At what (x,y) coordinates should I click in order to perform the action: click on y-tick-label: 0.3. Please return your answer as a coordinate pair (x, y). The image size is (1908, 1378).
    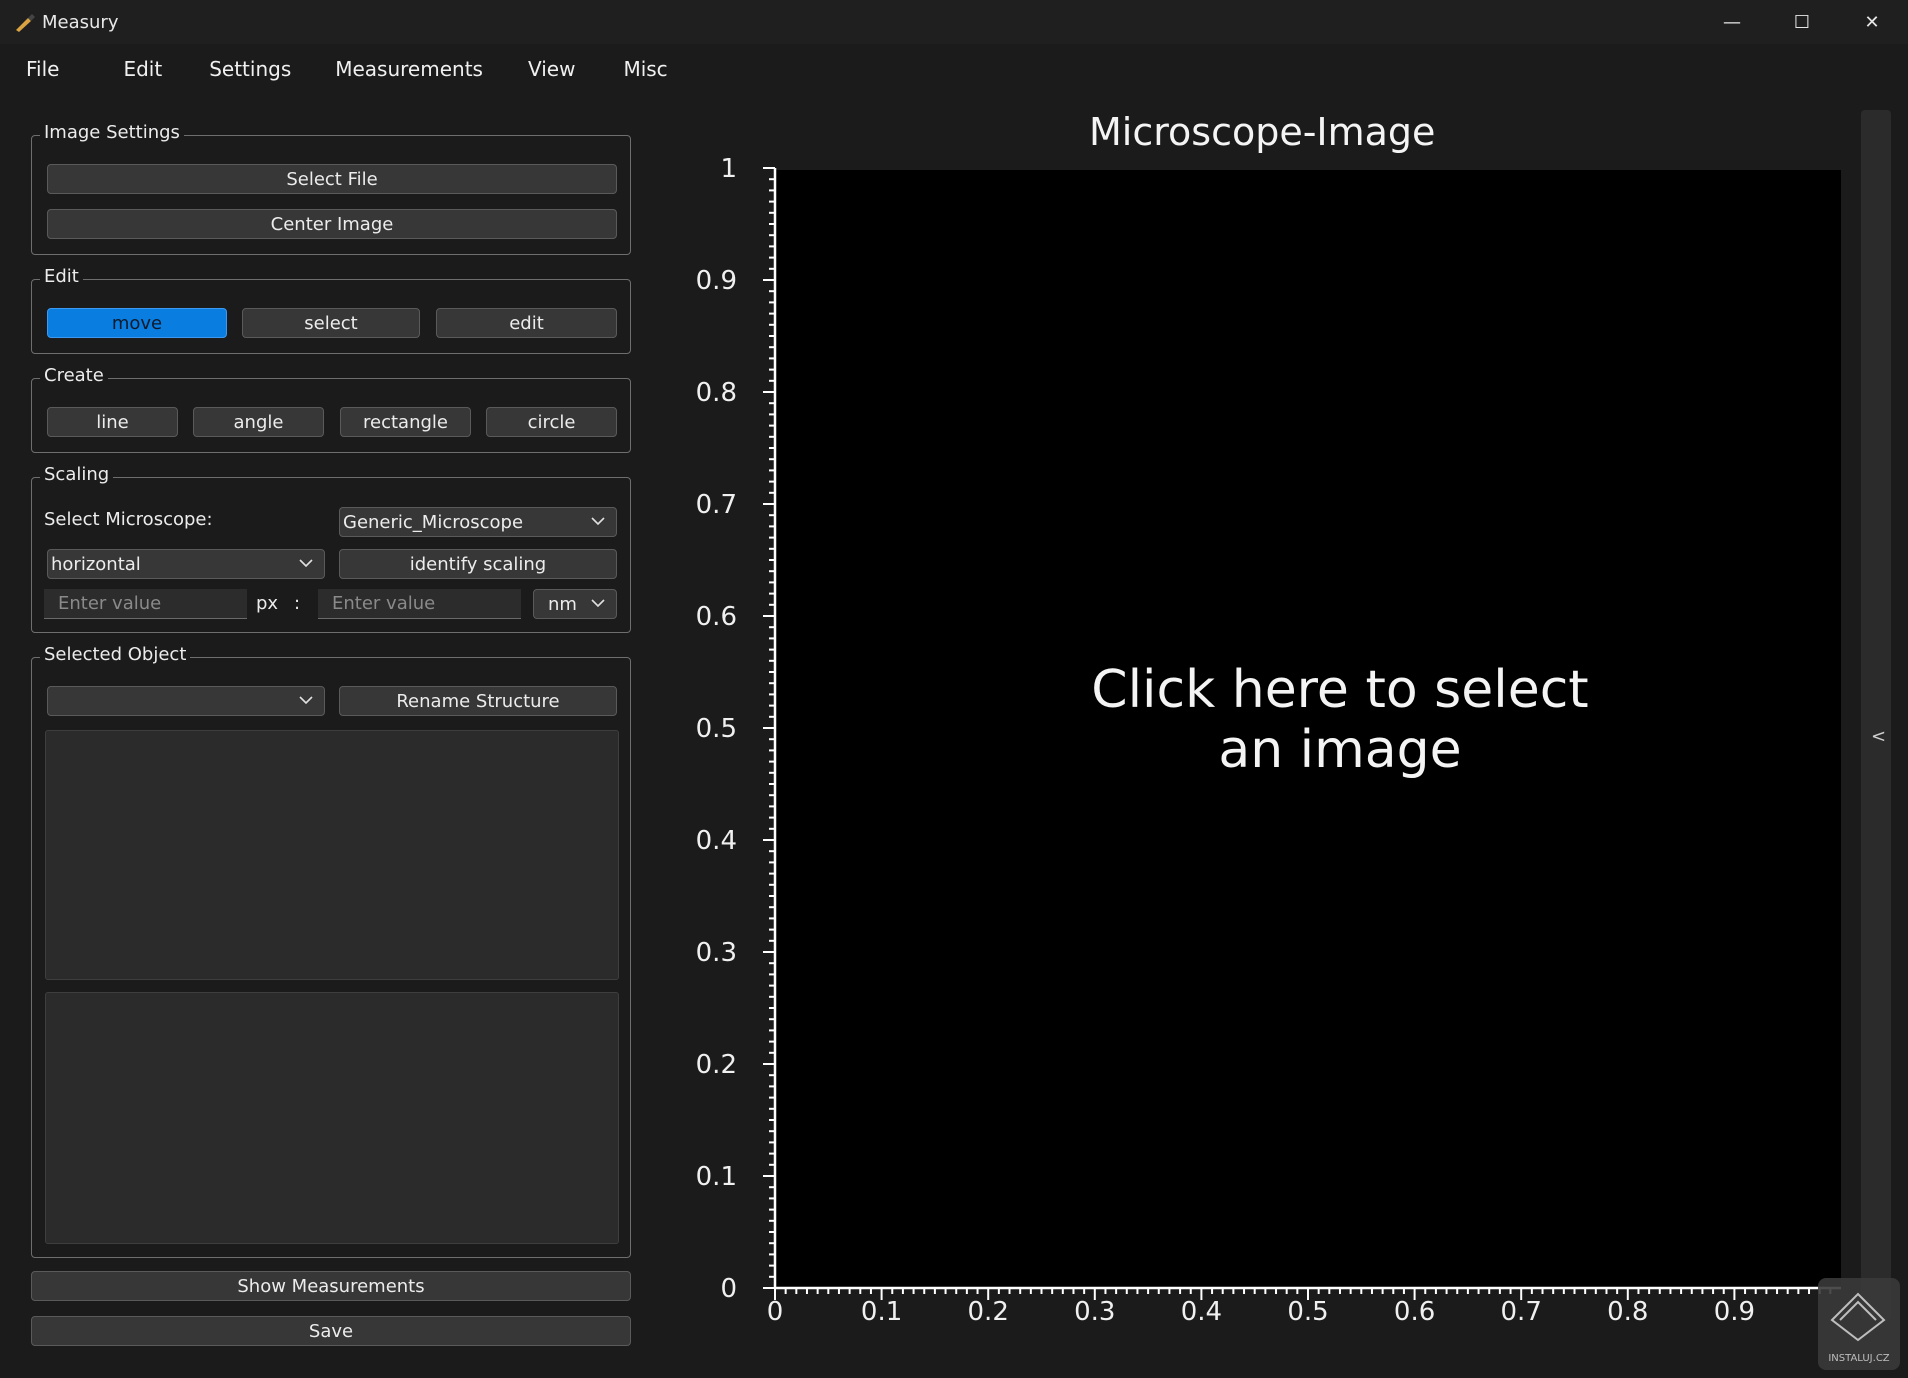
    Looking at the image, I should click on (716, 953).